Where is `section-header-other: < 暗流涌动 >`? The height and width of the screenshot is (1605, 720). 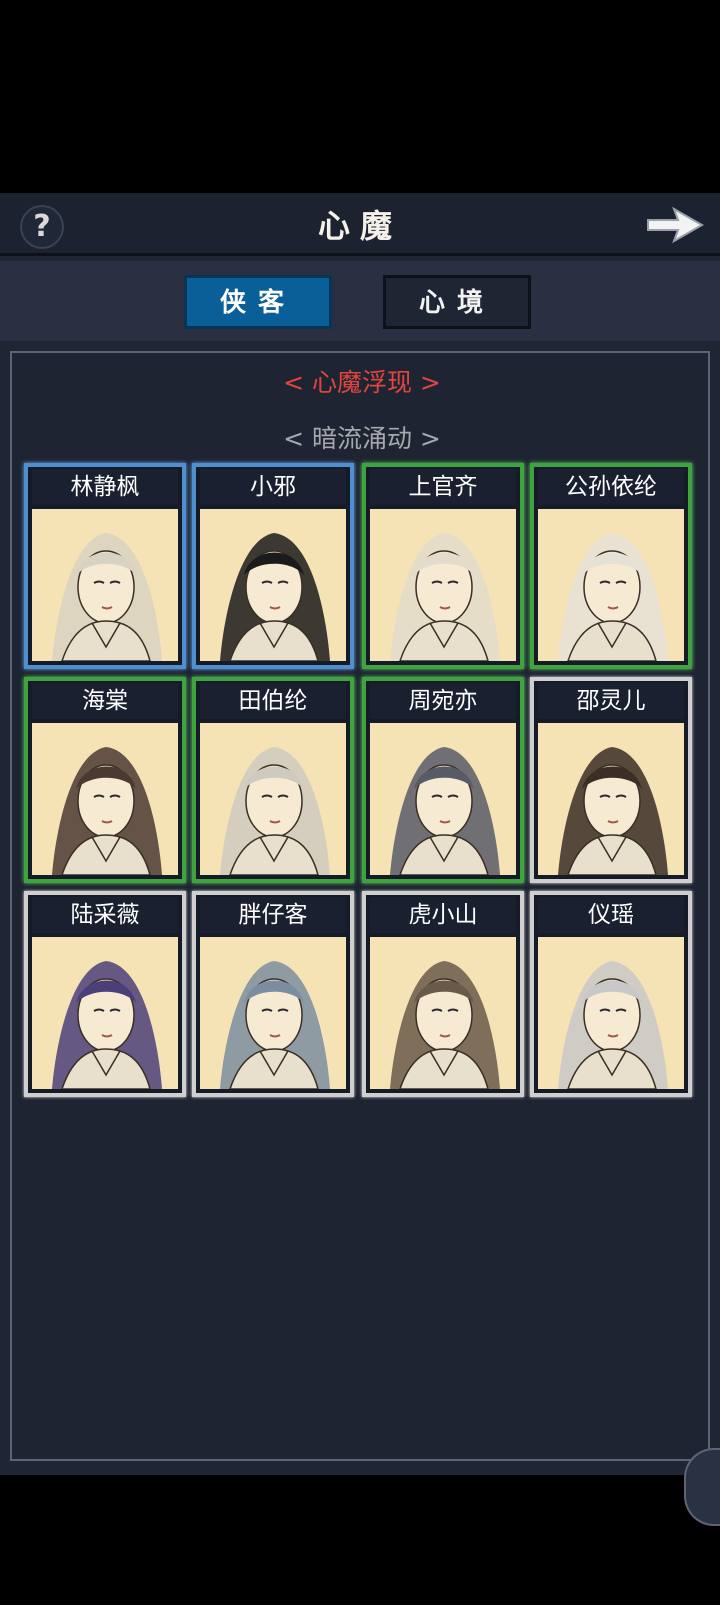 section-header-other: < 暗流涌动 > is located at coordinates (362, 437).